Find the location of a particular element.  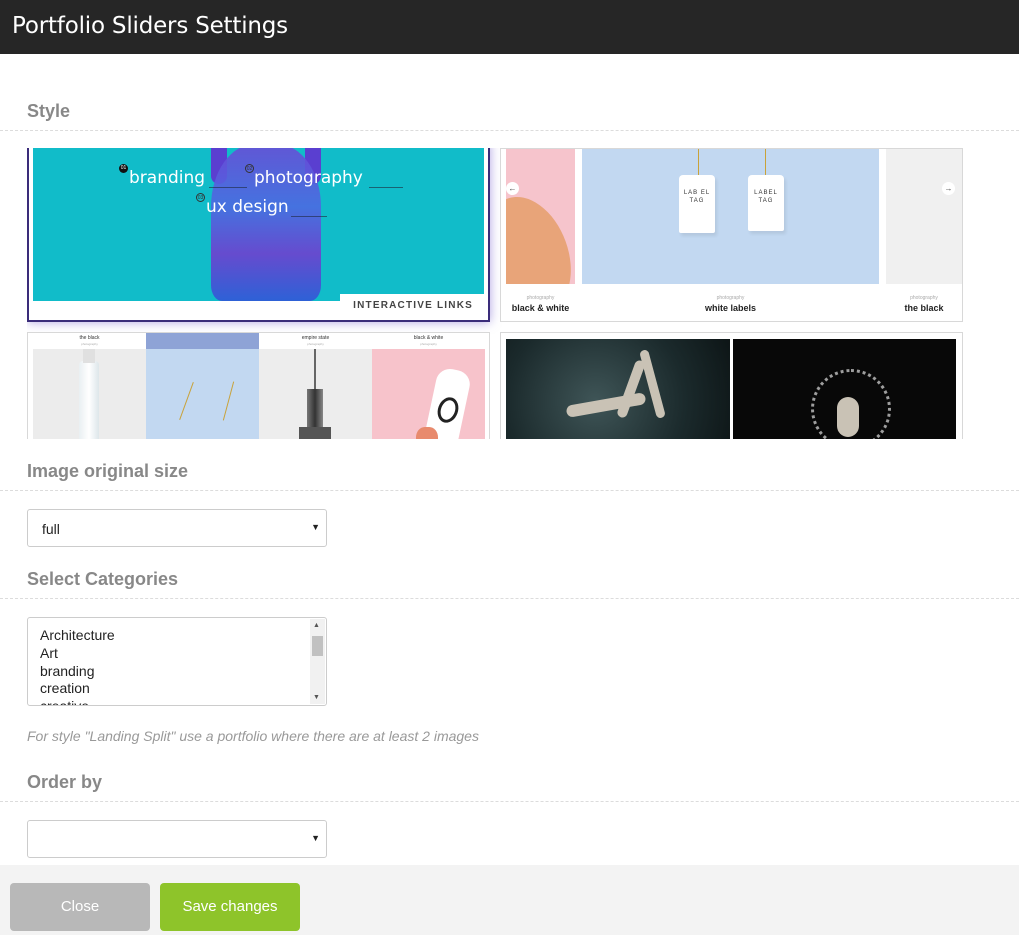

caption-title: white labels is located at coordinates (730, 308).